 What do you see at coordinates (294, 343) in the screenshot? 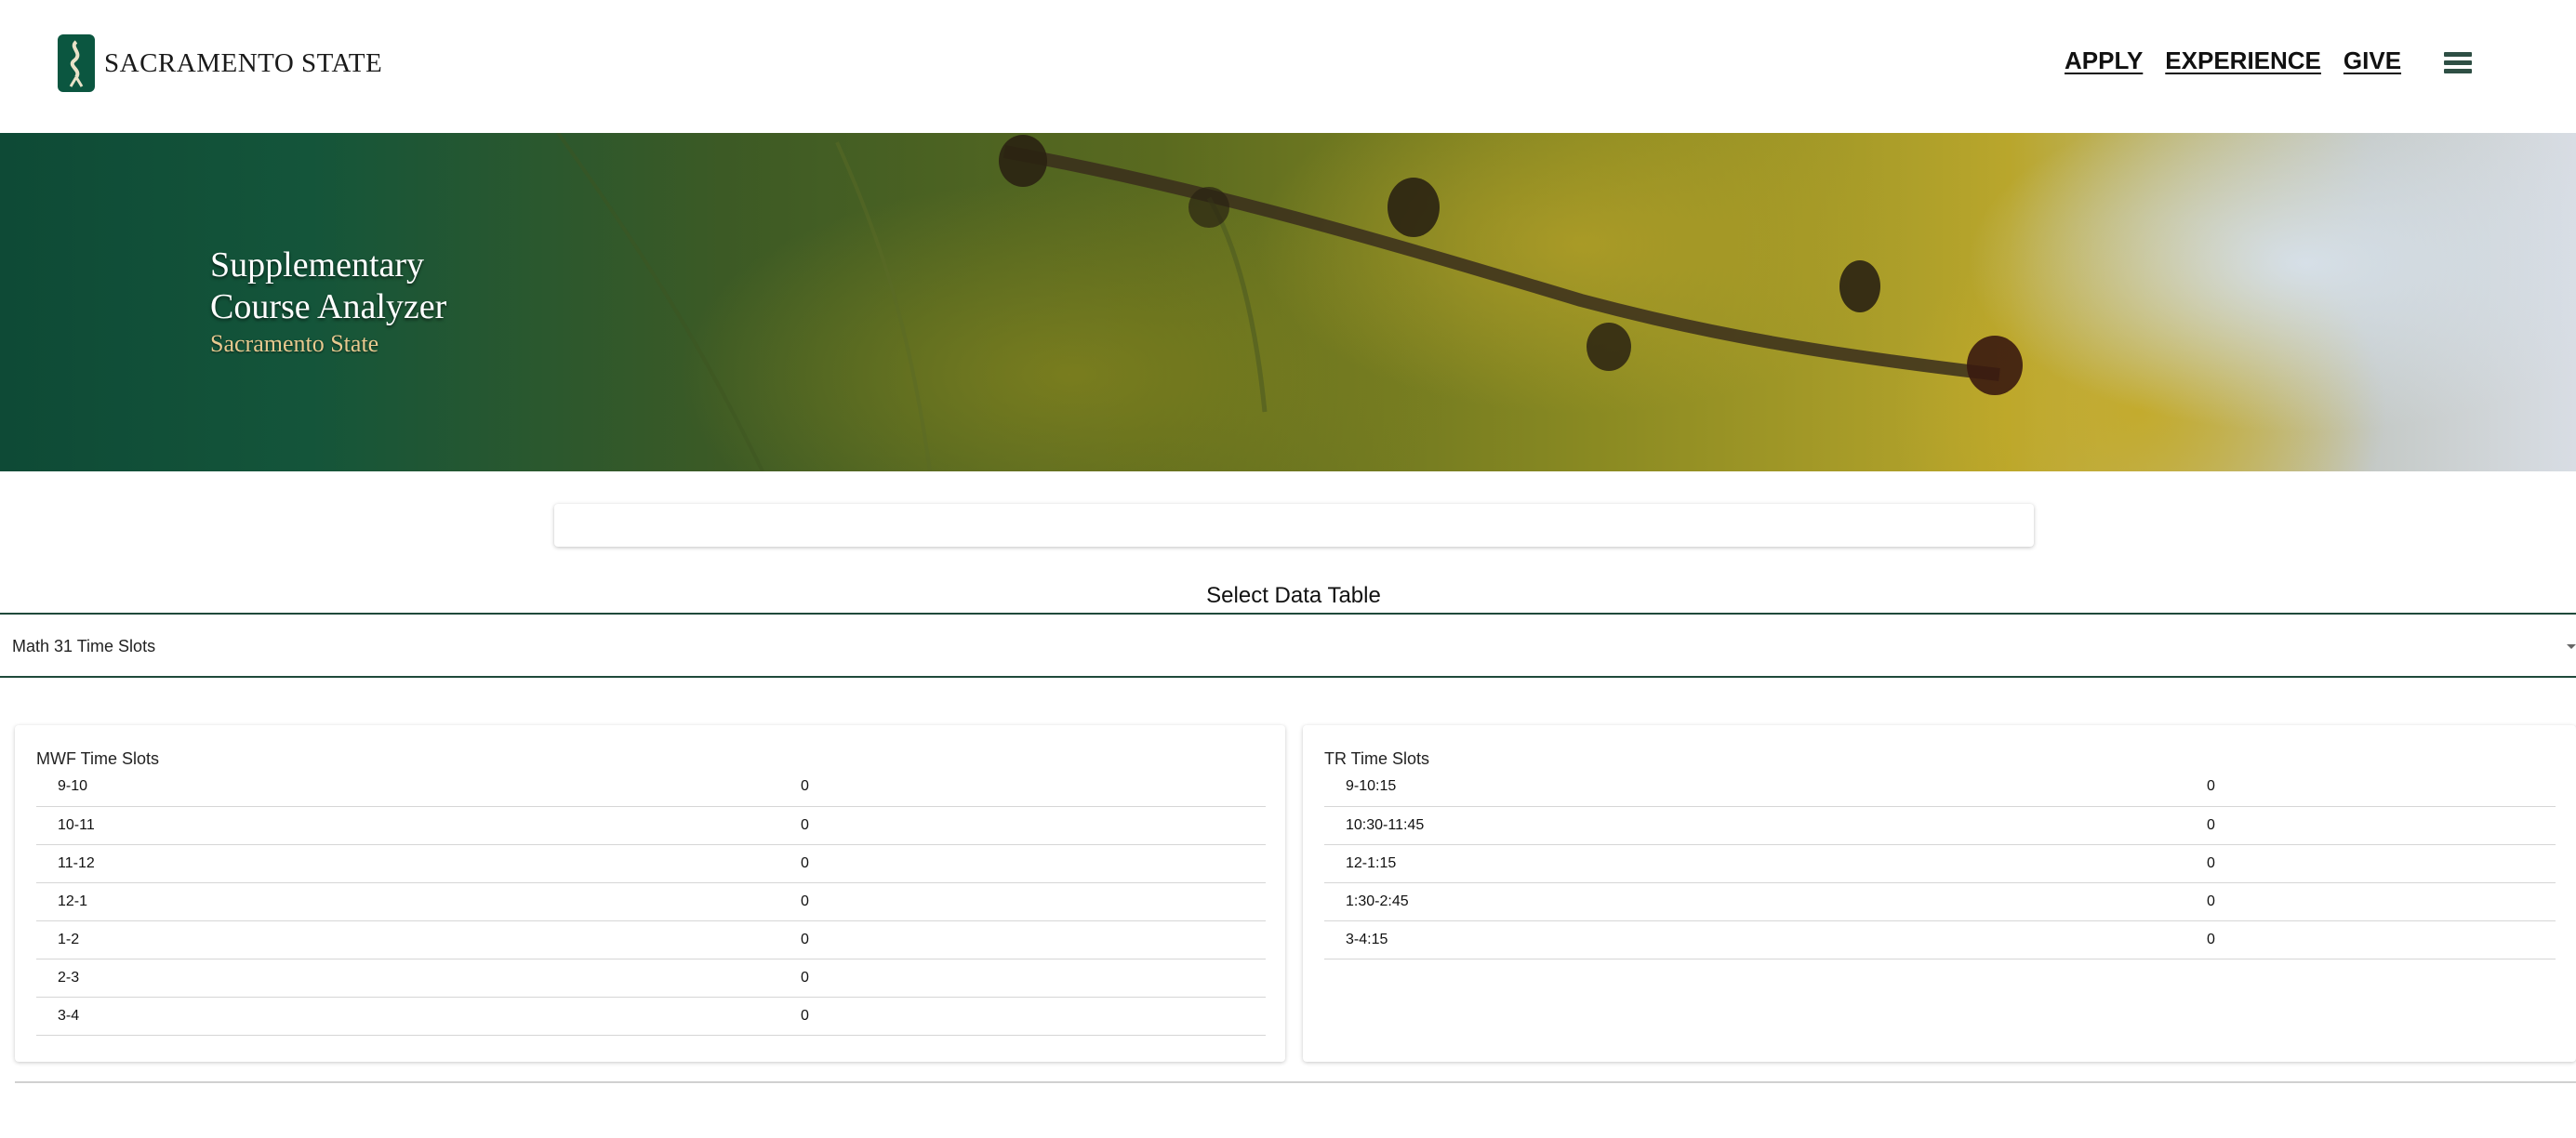
I see `page-subtitle: Sacramento State` at bounding box center [294, 343].